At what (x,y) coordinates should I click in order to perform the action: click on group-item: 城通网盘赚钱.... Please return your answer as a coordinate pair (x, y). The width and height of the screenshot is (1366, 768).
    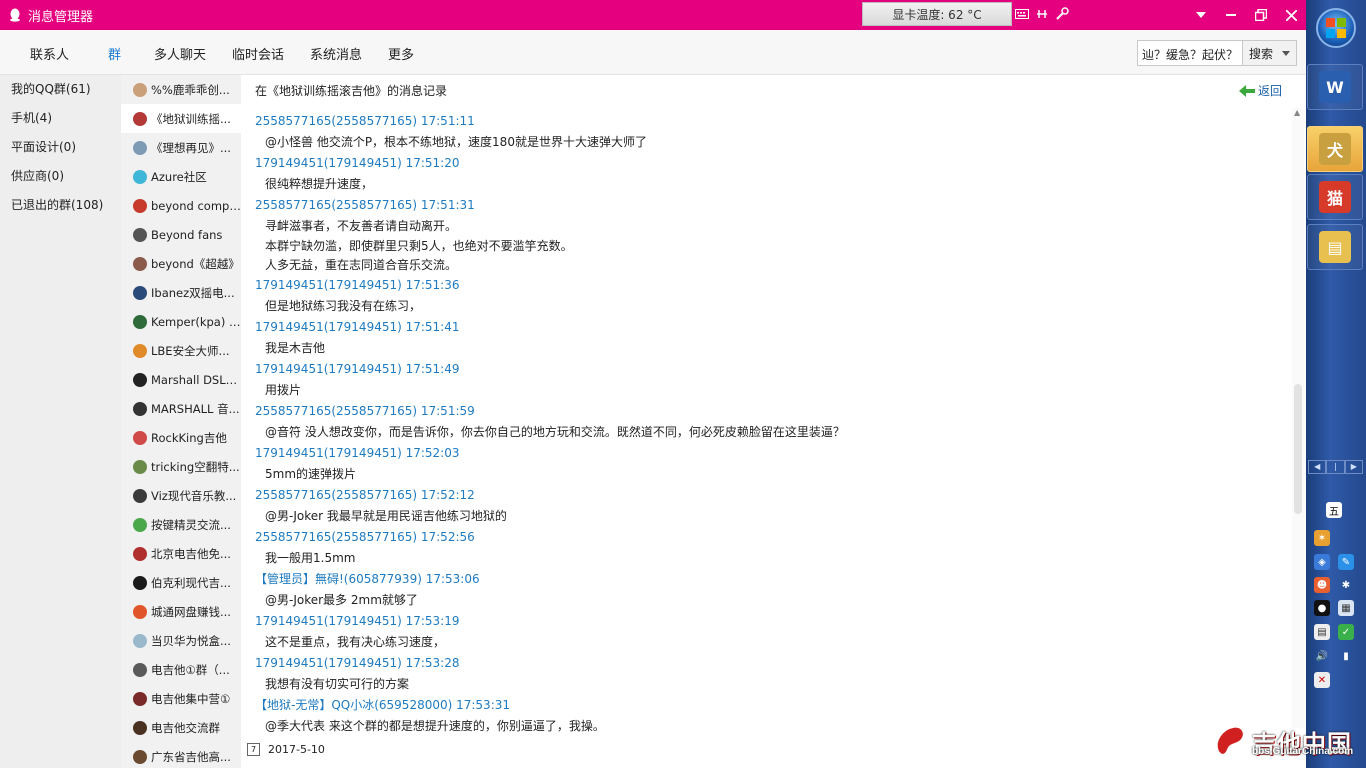
    Looking at the image, I should click on (181, 611).